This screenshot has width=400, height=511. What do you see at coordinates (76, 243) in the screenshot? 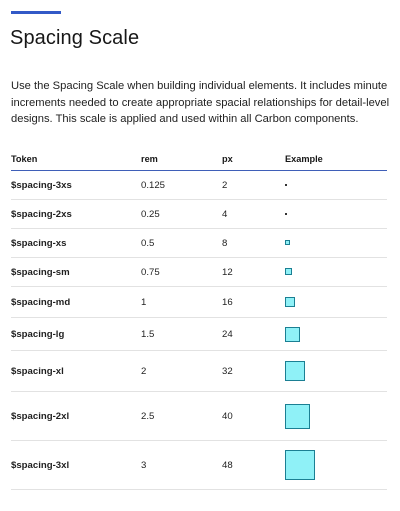
I see `token-cell: $spacing-xs` at bounding box center [76, 243].